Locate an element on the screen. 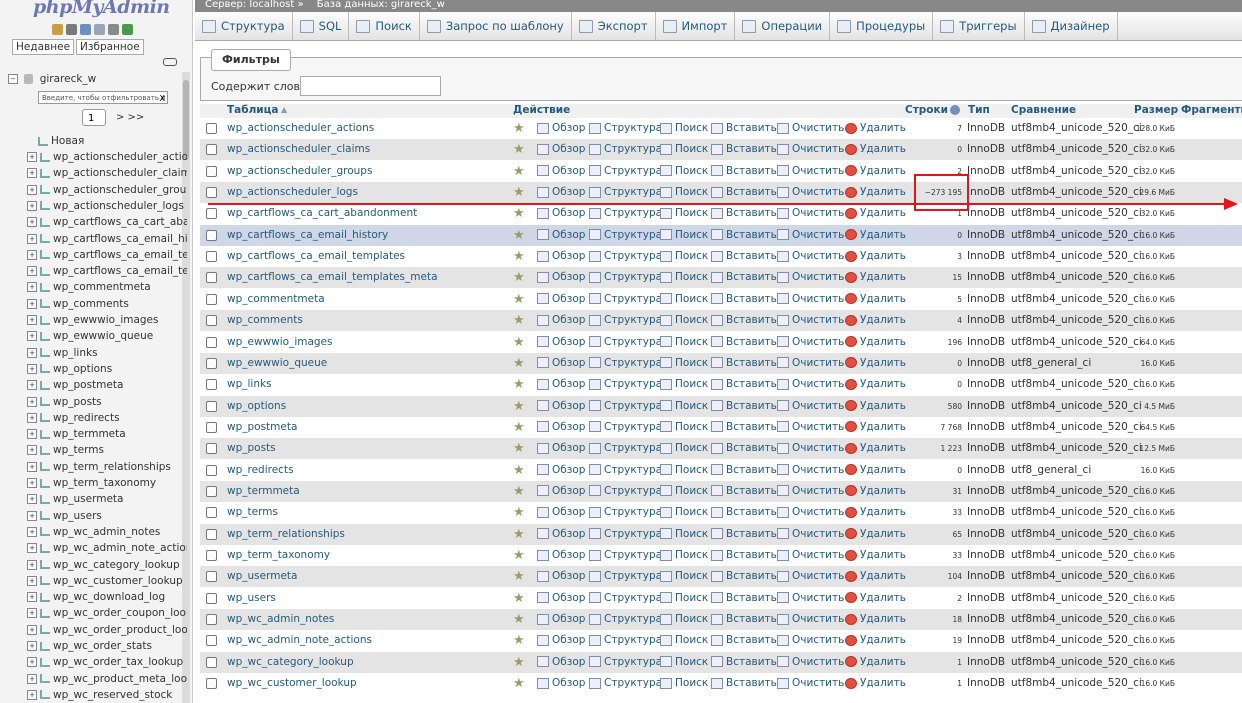  arrow-head is located at coordinates (1231, 204).